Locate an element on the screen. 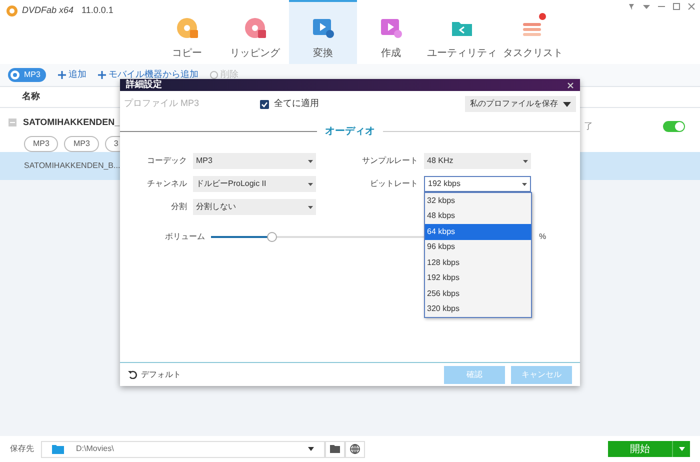  field-label: ビットレート is located at coordinates (393, 184).